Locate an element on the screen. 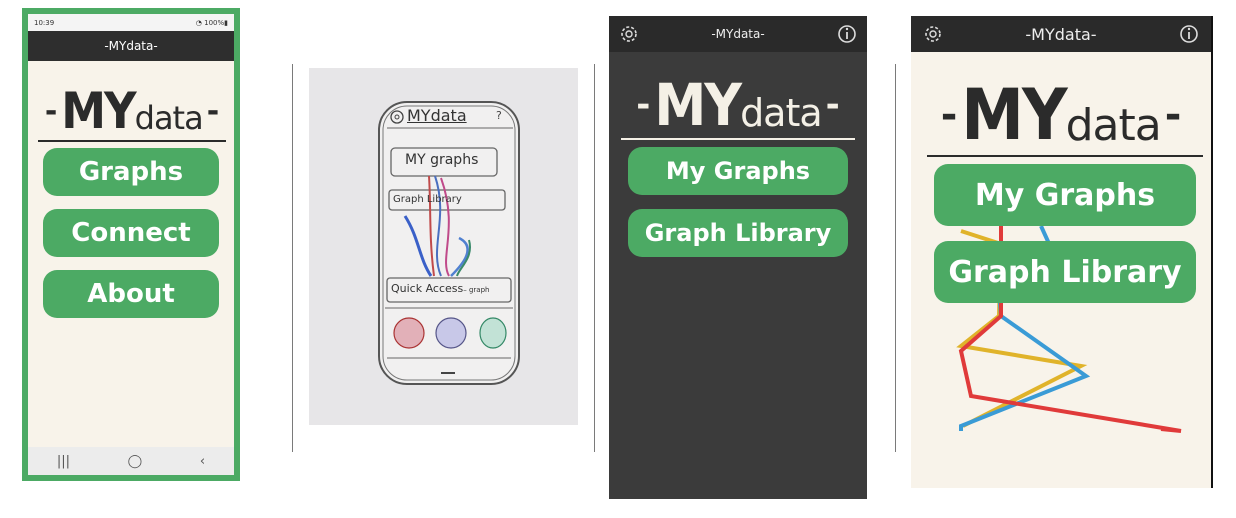 The width and height of the screenshot is (1236, 518). status-bar: 10:39 ◔ 100%▮ is located at coordinates (131, 22).